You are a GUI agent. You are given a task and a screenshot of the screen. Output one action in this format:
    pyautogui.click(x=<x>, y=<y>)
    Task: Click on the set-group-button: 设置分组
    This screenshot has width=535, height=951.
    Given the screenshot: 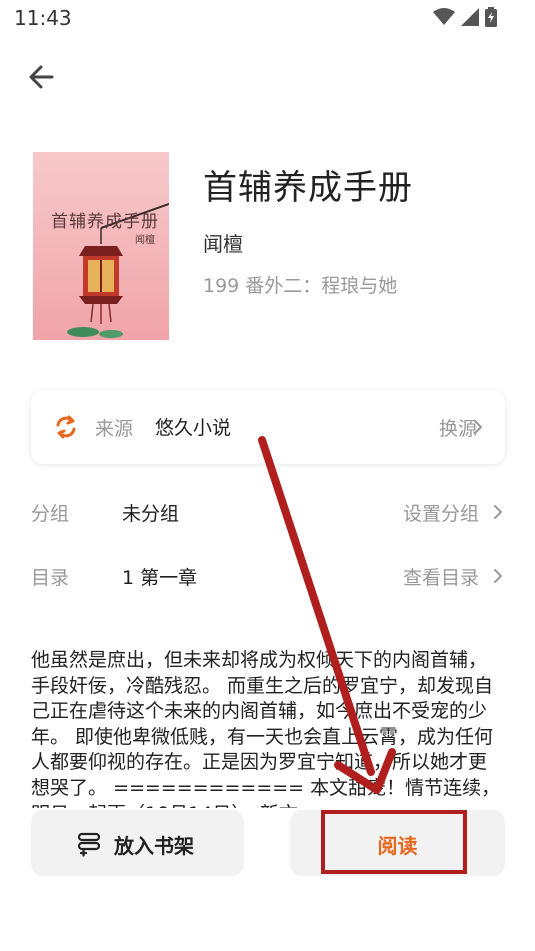 What is the action you would take?
    pyautogui.click(x=441, y=512)
    